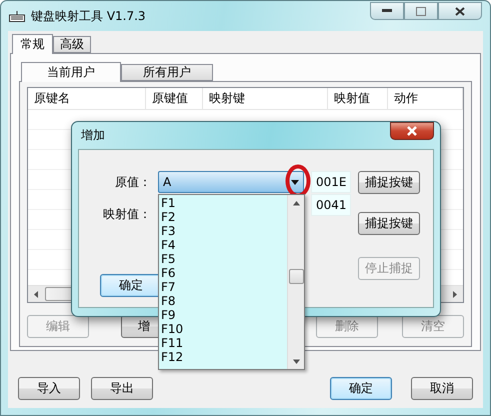 The image size is (491, 416). I want to click on list-item: F6, so click(224, 273).